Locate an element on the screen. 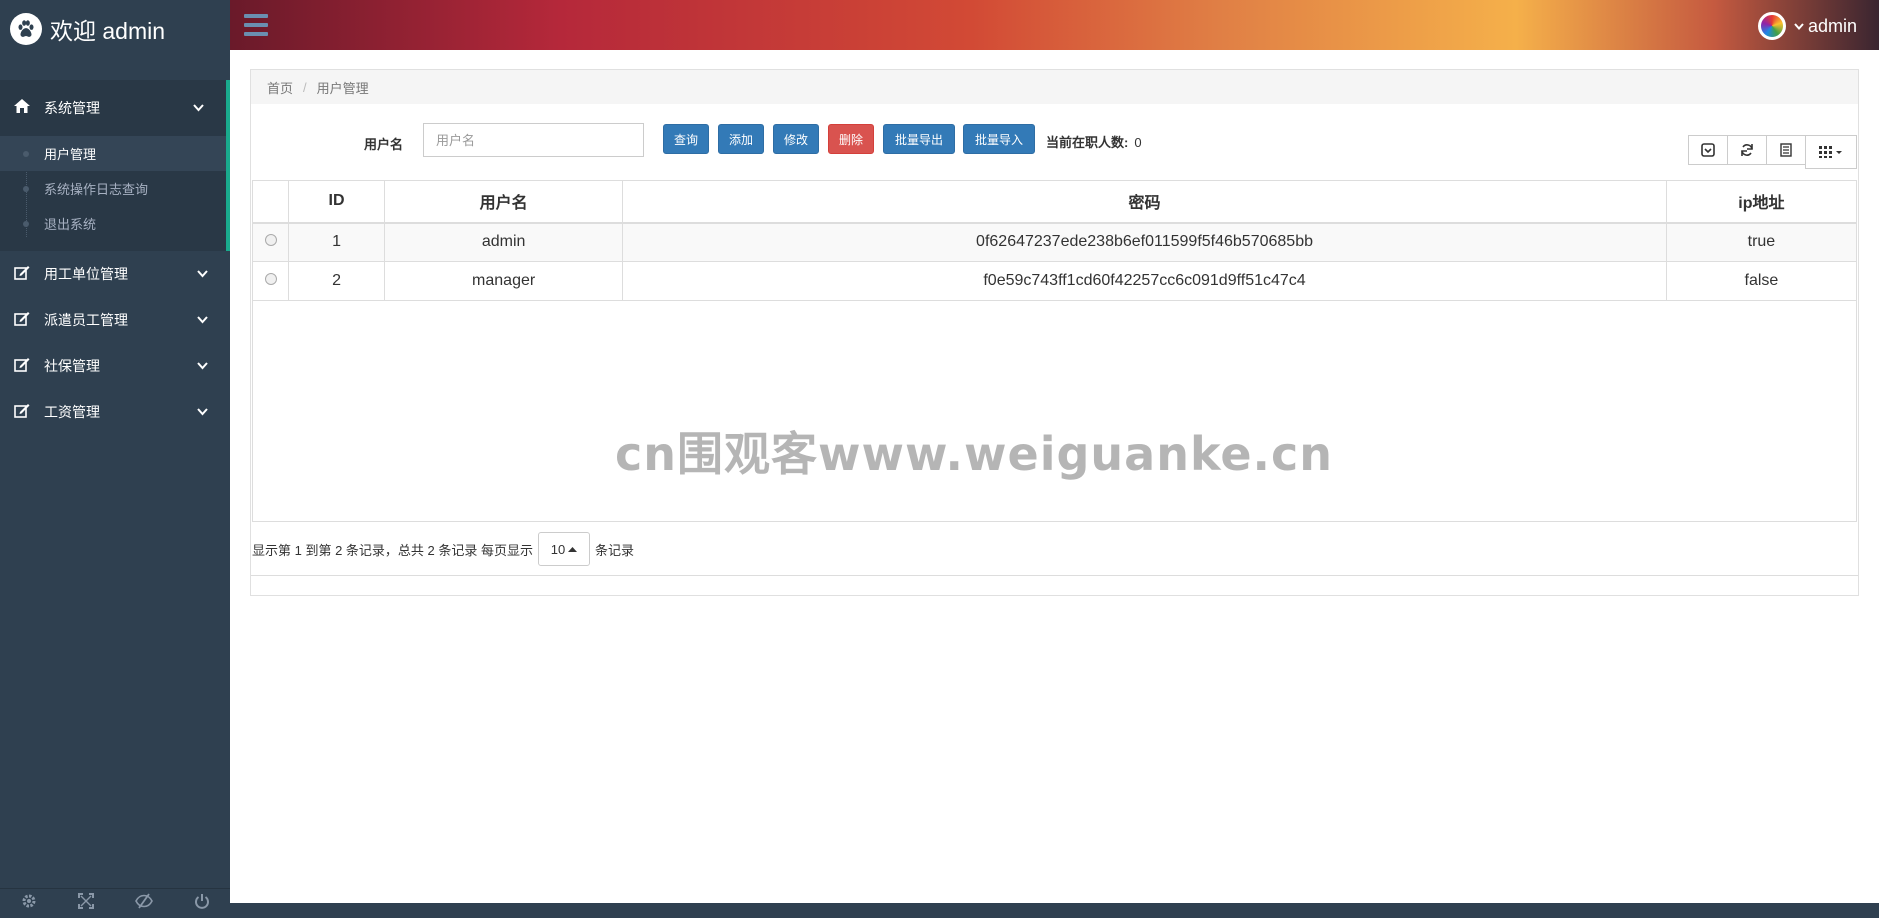  sidebar-item-operation-log: 系统操作日志查询 is located at coordinates (113, 188).